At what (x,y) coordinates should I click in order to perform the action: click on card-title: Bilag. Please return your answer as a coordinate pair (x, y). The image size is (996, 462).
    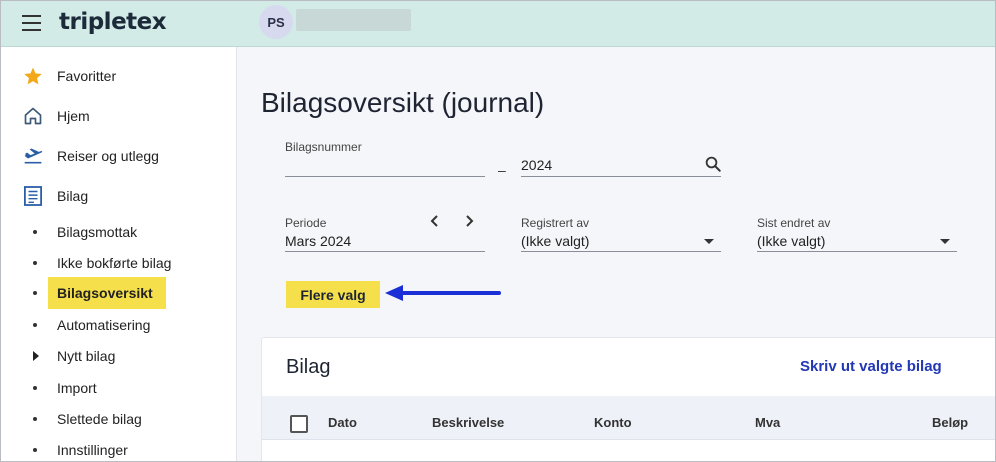
    Looking at the image, I should click on (308, 367).